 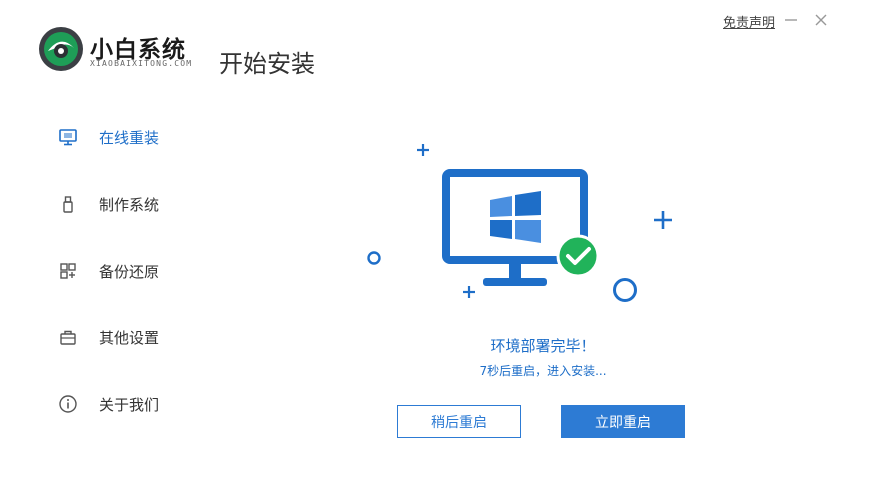 I want to click on briefcase-icon, so click(x=68, y=337).